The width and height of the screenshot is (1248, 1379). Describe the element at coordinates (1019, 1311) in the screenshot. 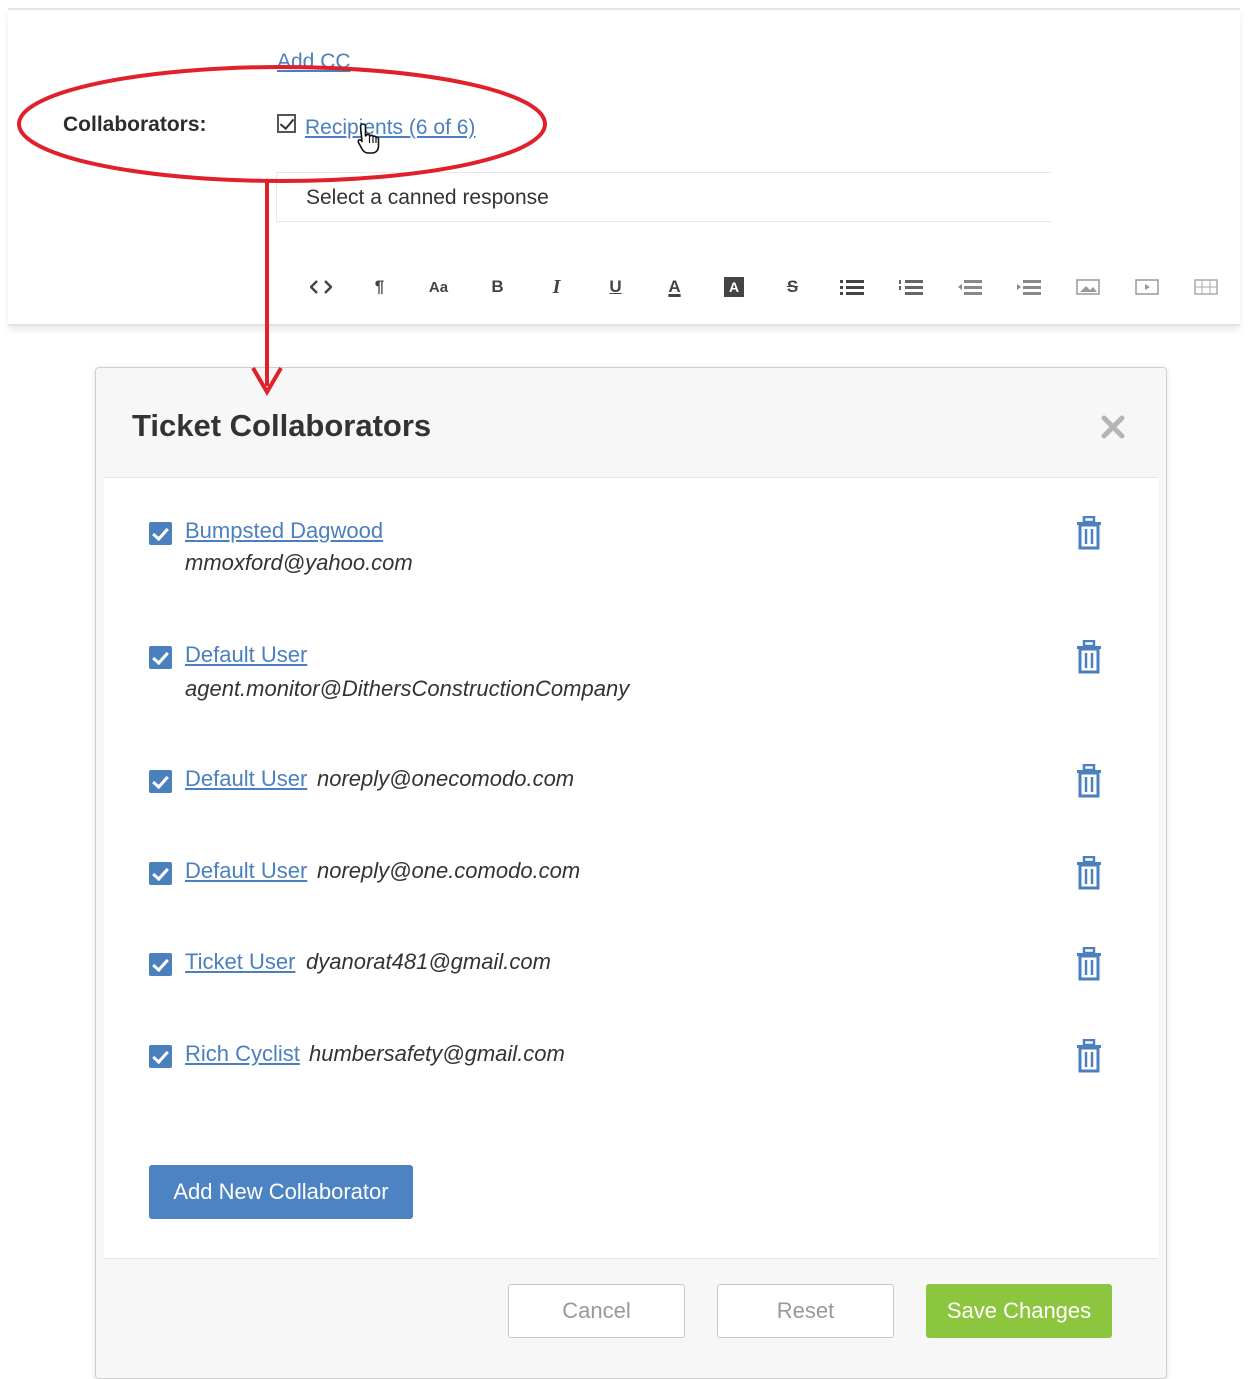

I see `save-changes-button: Save Changes` at that location.